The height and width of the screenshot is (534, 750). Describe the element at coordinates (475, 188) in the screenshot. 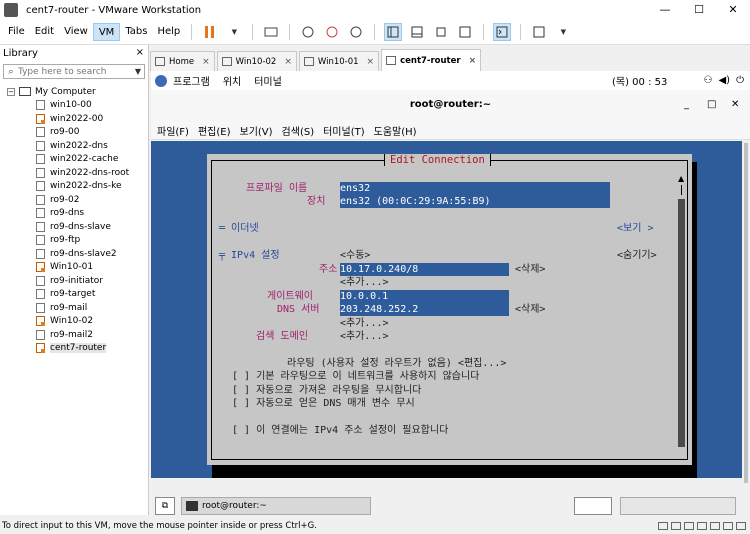

I see `profile-name-field: ens32` at that location.